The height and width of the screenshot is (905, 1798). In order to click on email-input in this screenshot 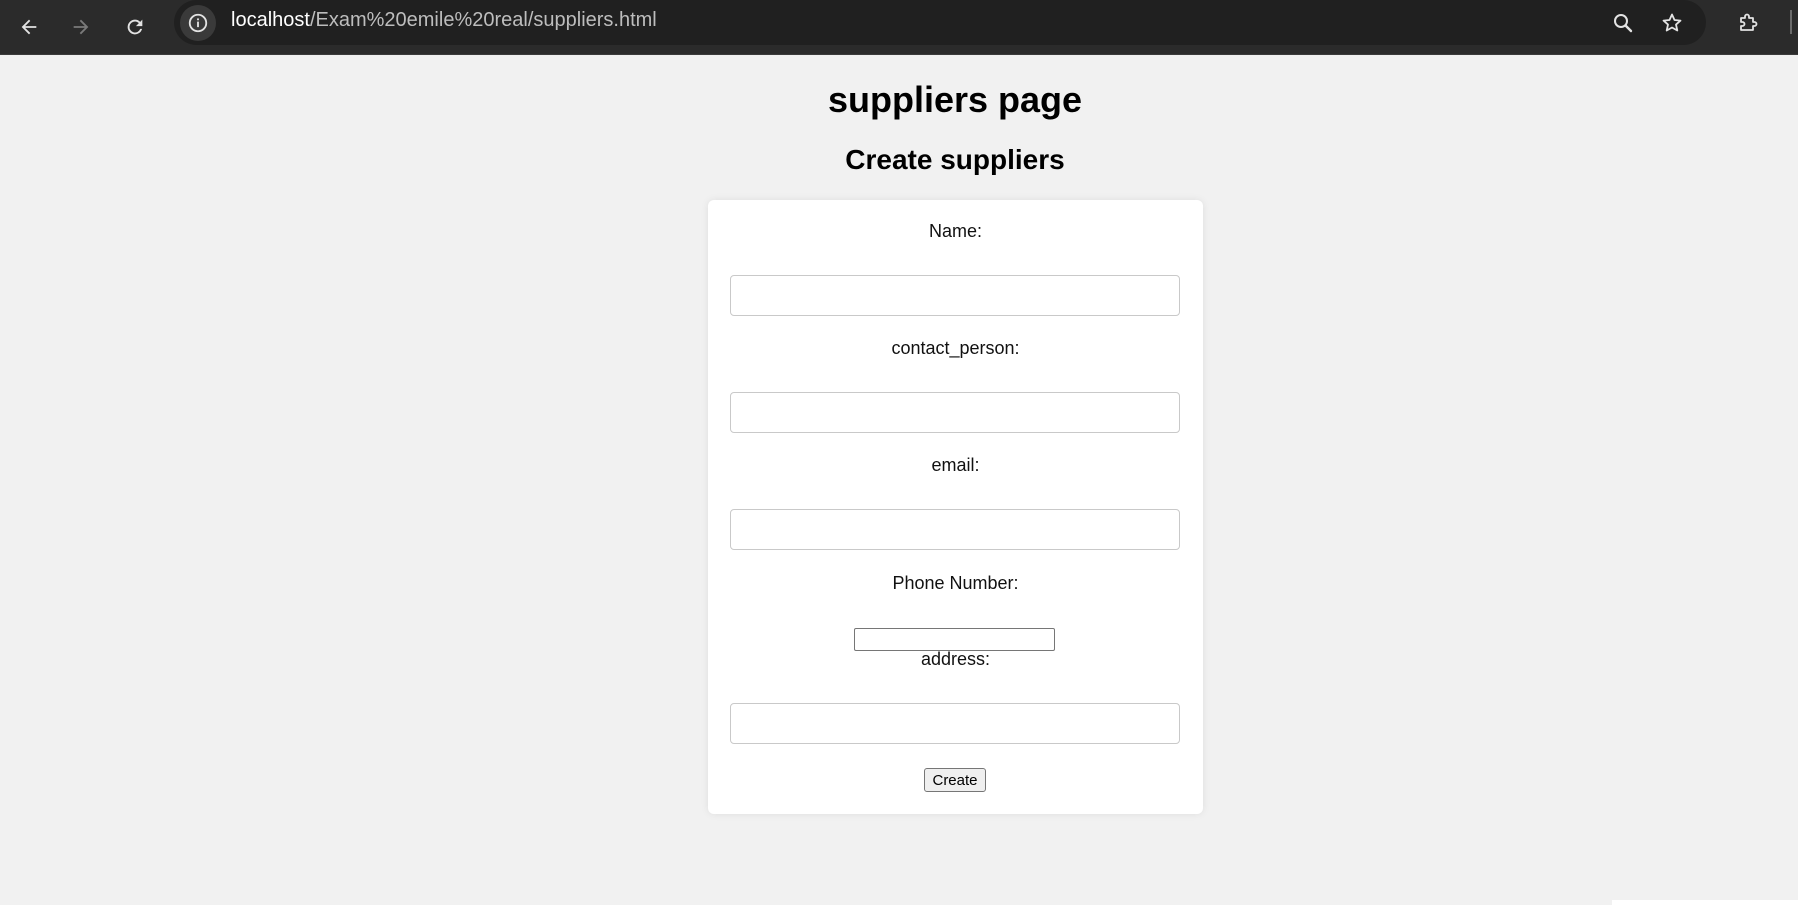, I will do `click(955, 529)`.